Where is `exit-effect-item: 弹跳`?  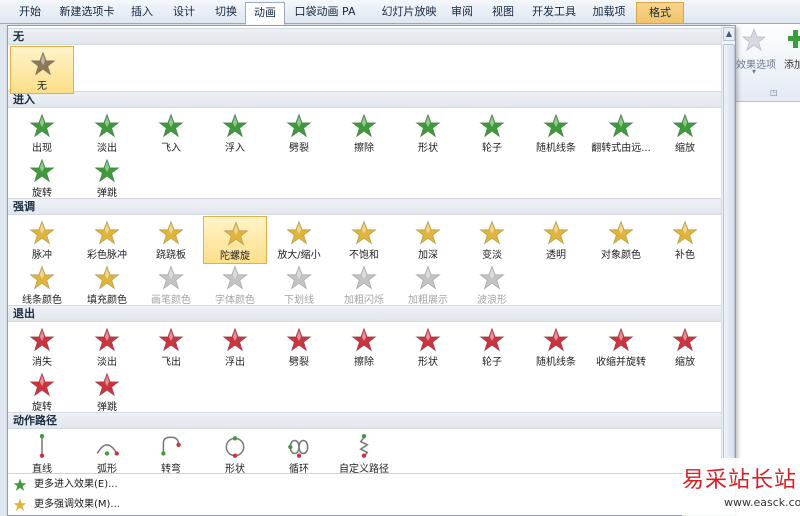 exit-effect-item: 弹跳 is located at coordinates (107, 392).